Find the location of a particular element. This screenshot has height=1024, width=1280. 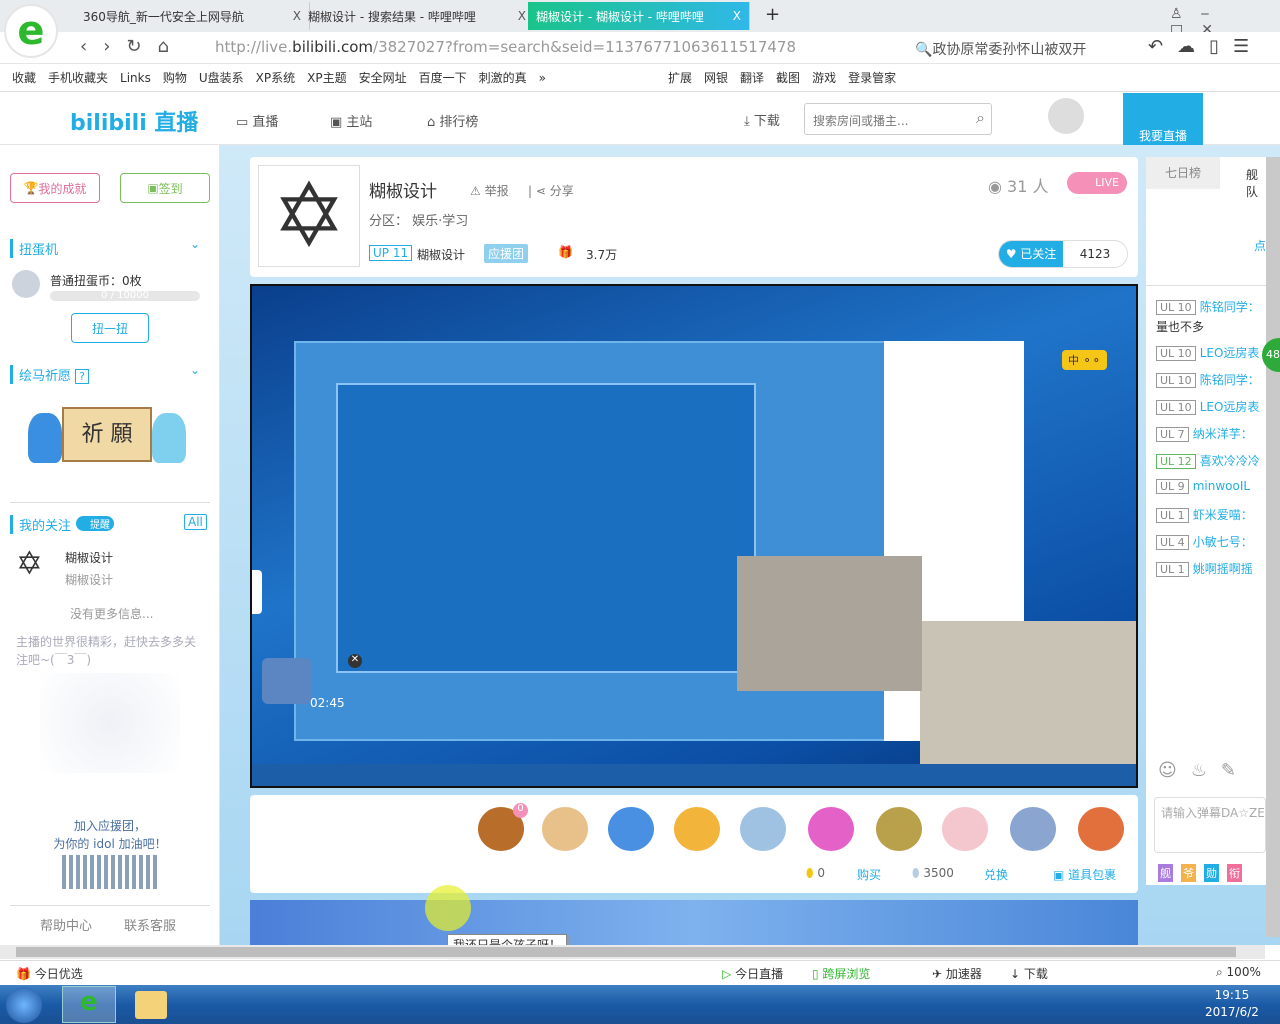

report-link: ⚠ 举报 is located at coordinates (489, 190).